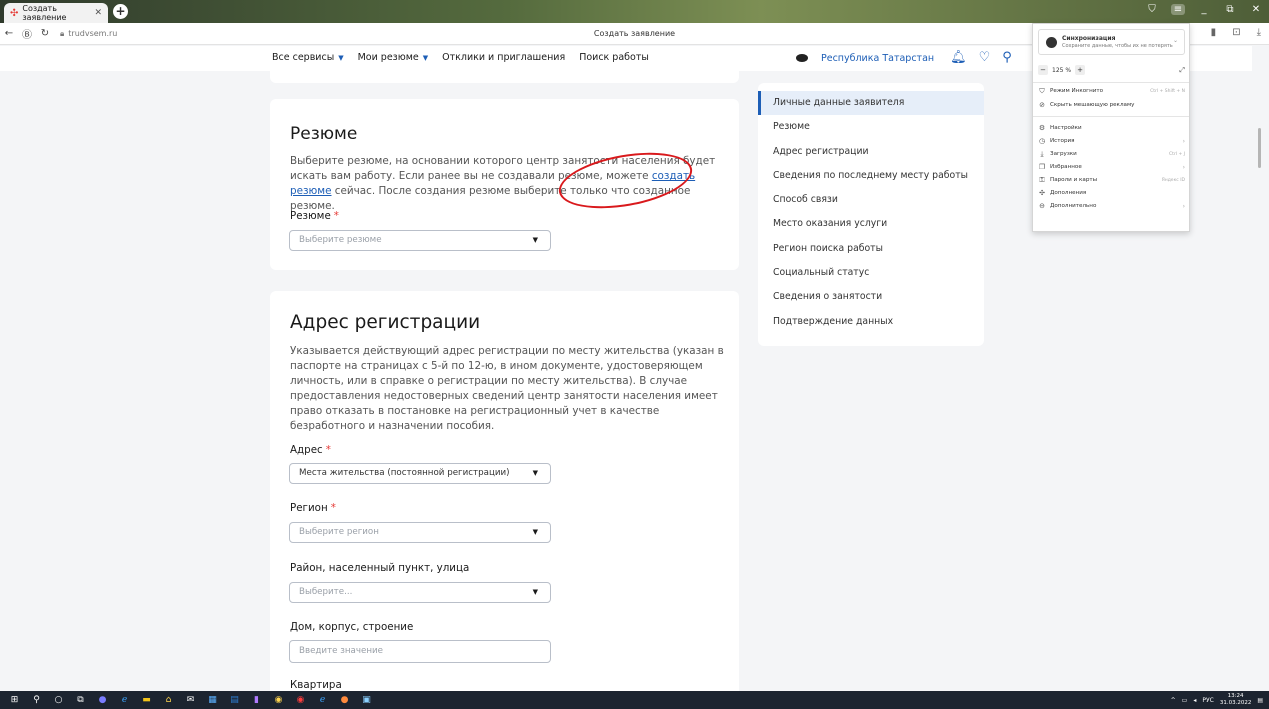 This screenshot has width=1269, height=709. What do you see at coordinates (1236, 32) in the screenshot?
I see `reading-icon: ⊡` at bounding box center [1236, 32].